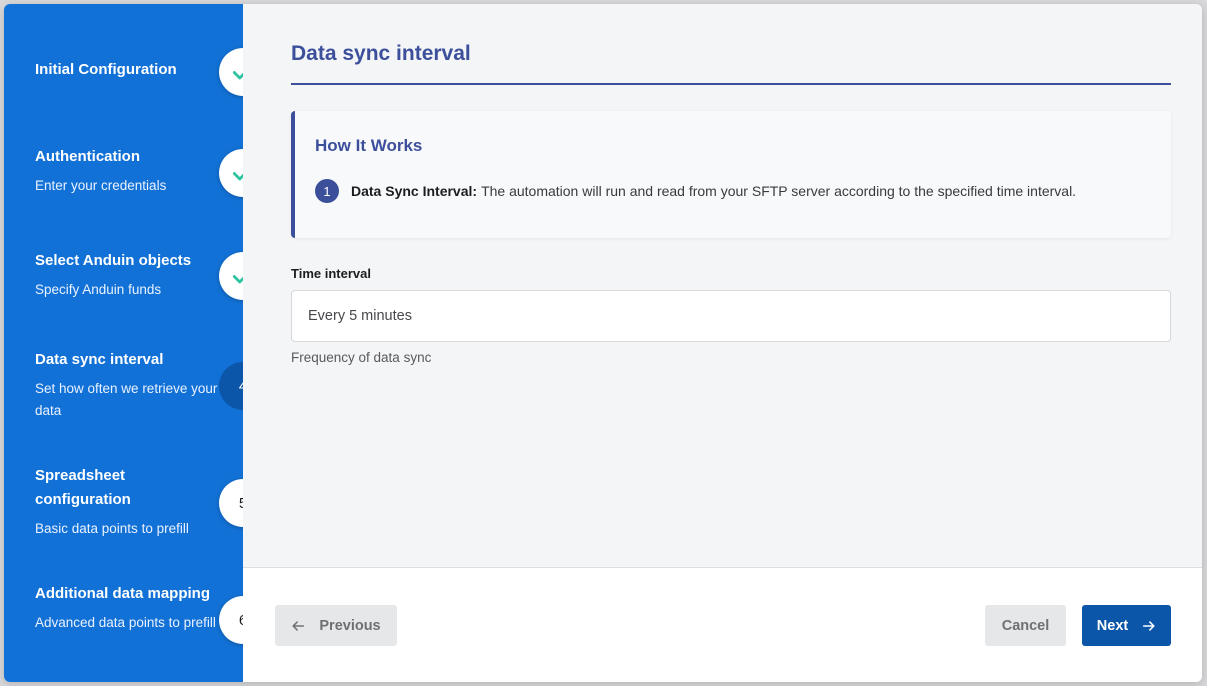  What do you see at coordinates (122, 593) in the screenshot?
I see `step-title: Additional data mapping` at bounding box center [122, 593].